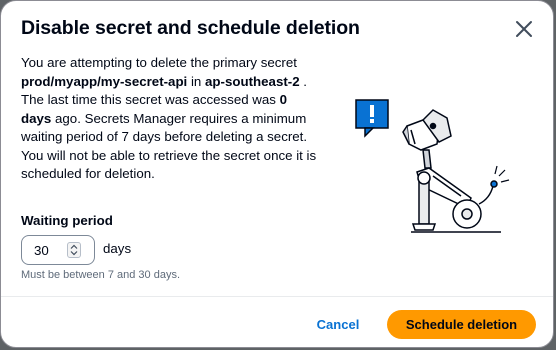 Image resolution: width=556 pixels, height=350 pixels. I want to click on schedule-deletion-button: Schedule deletion, so click(461, 324).